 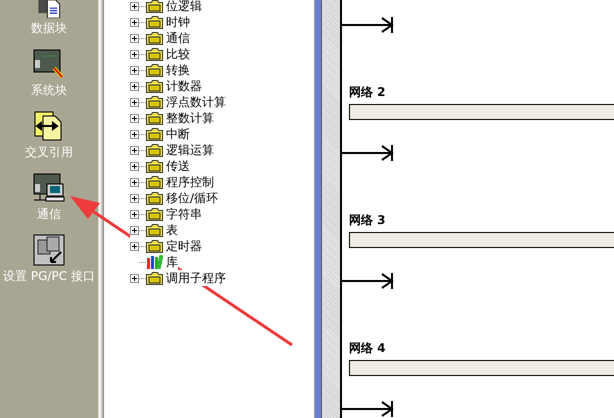 I want to click on tree-item: 程序控制, so click(x=172, y=182).